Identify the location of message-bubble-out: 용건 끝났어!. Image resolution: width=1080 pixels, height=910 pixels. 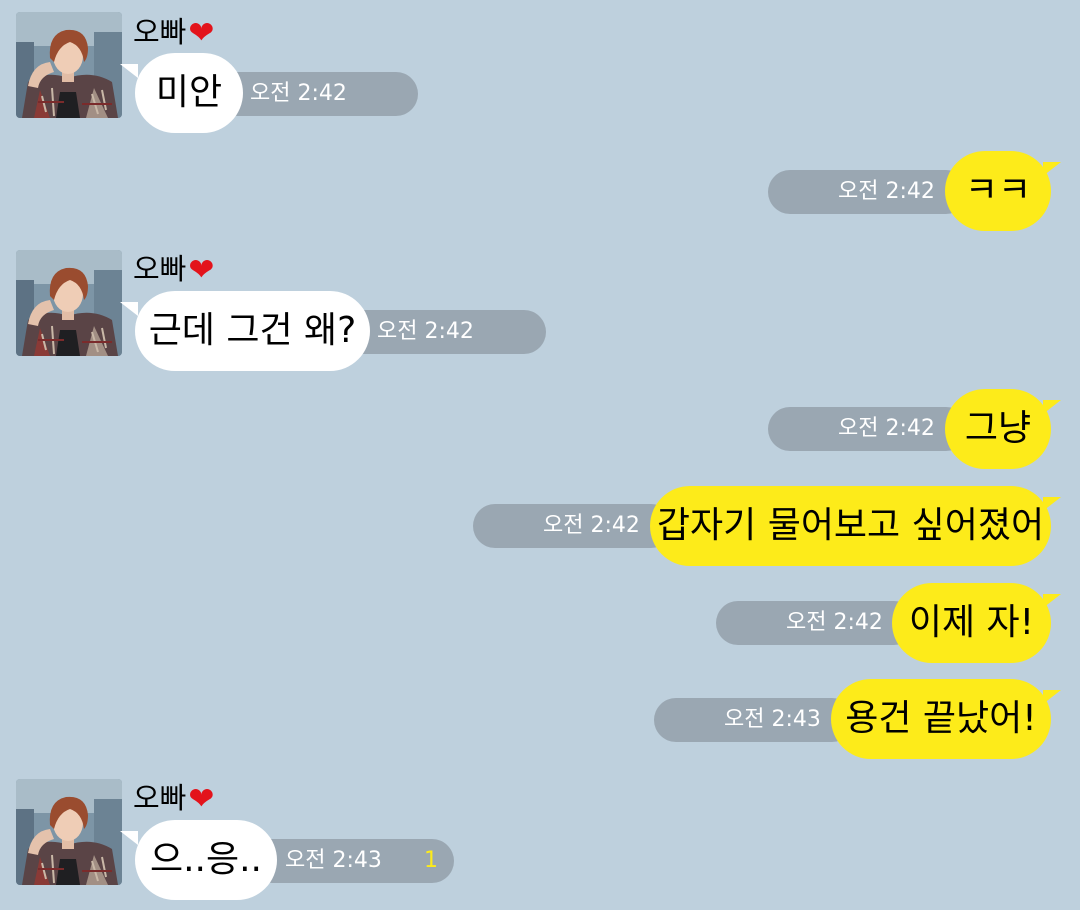
(941, 719).